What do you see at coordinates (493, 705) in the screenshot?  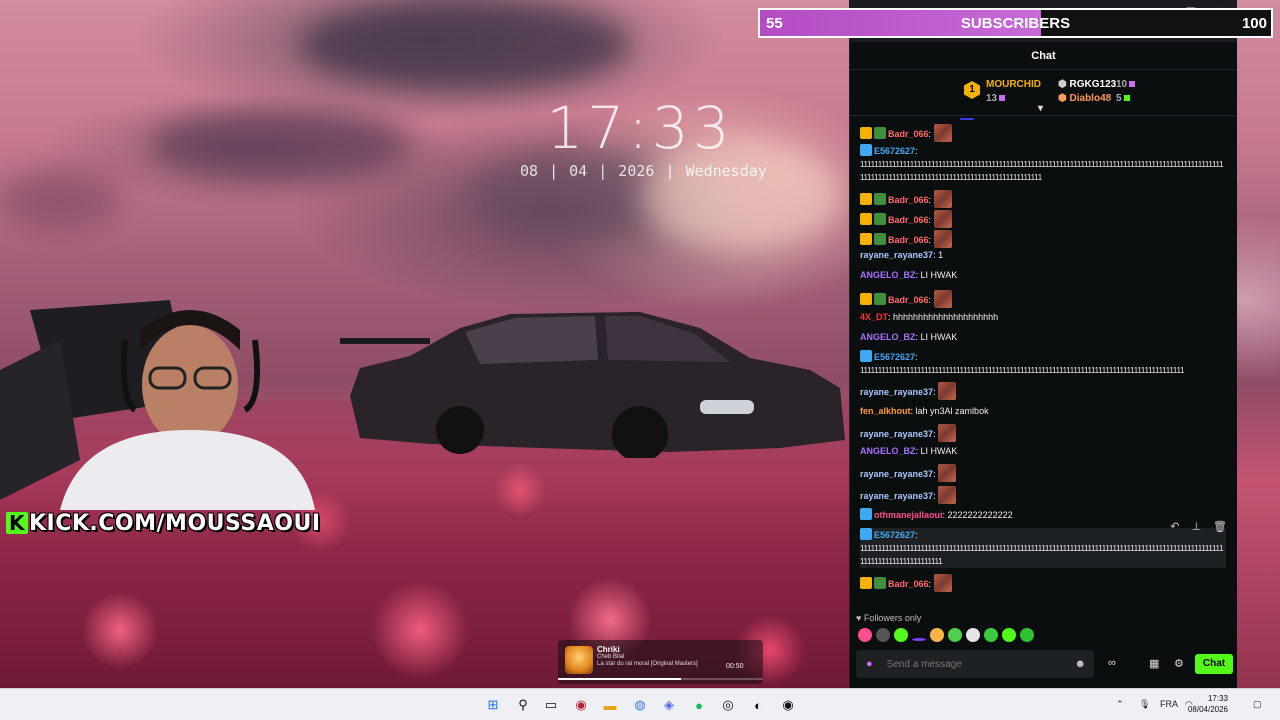 I see `start-icon: ⊞` at bounding box center [493, 705].